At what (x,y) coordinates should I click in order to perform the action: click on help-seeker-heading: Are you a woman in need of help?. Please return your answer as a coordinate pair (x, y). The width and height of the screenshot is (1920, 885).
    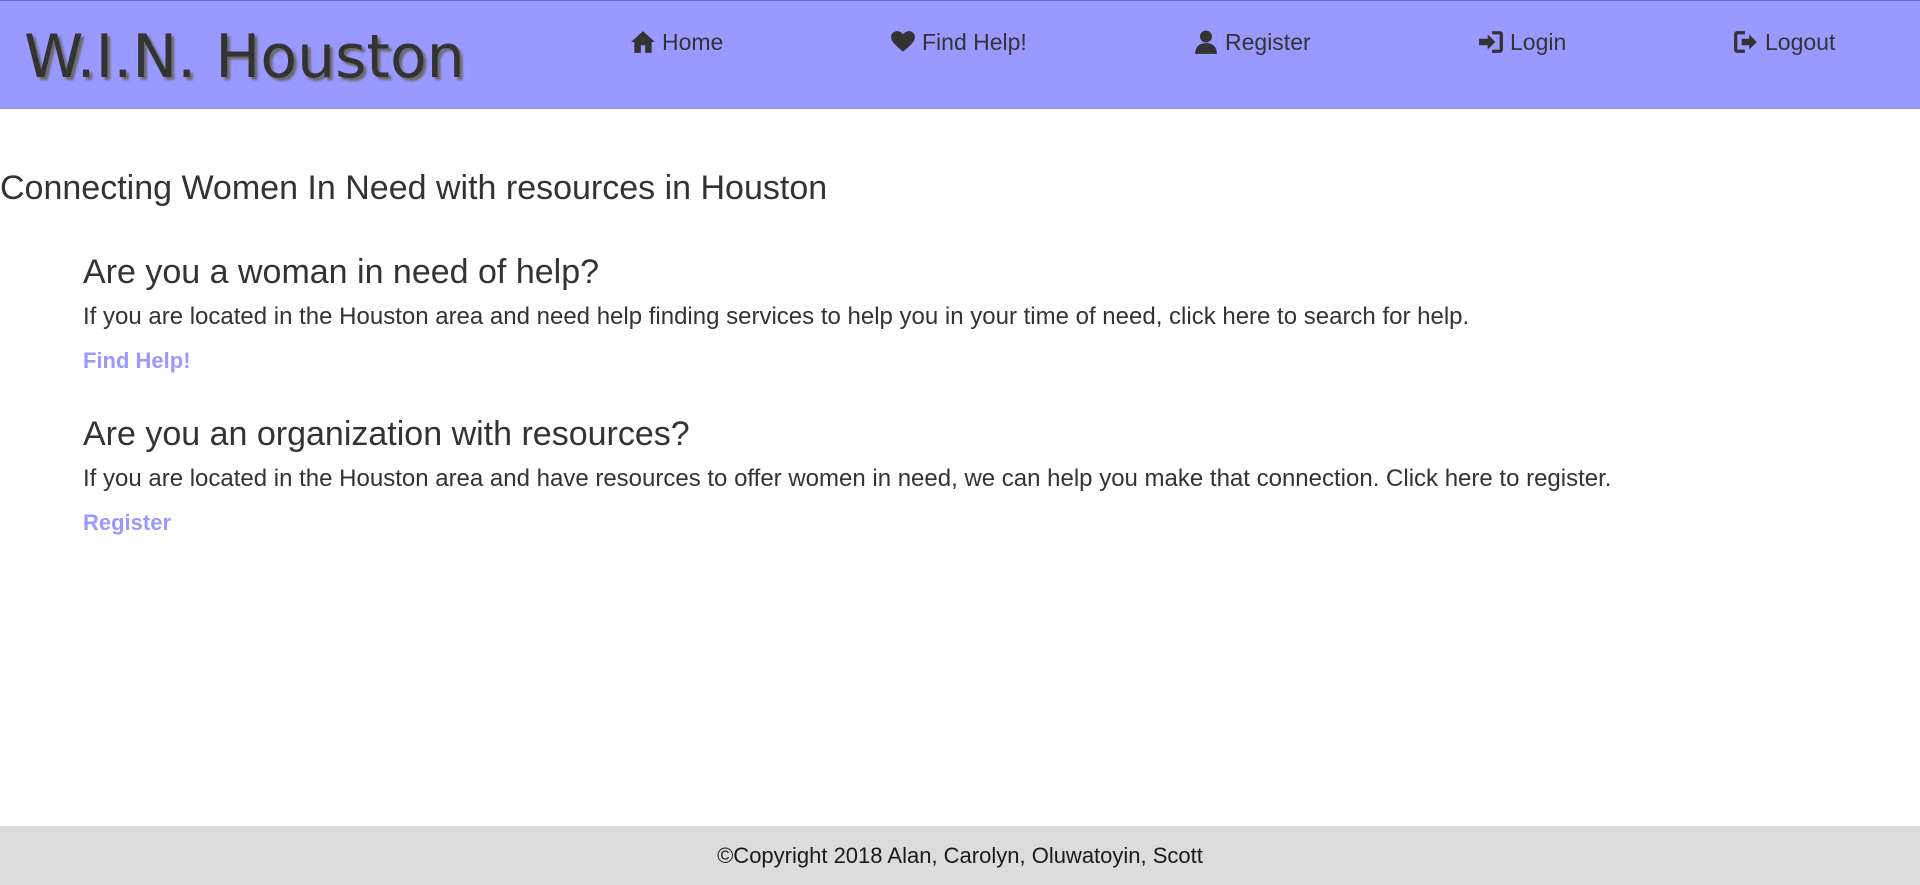
    Looking at the image, I should click on (341, 272).